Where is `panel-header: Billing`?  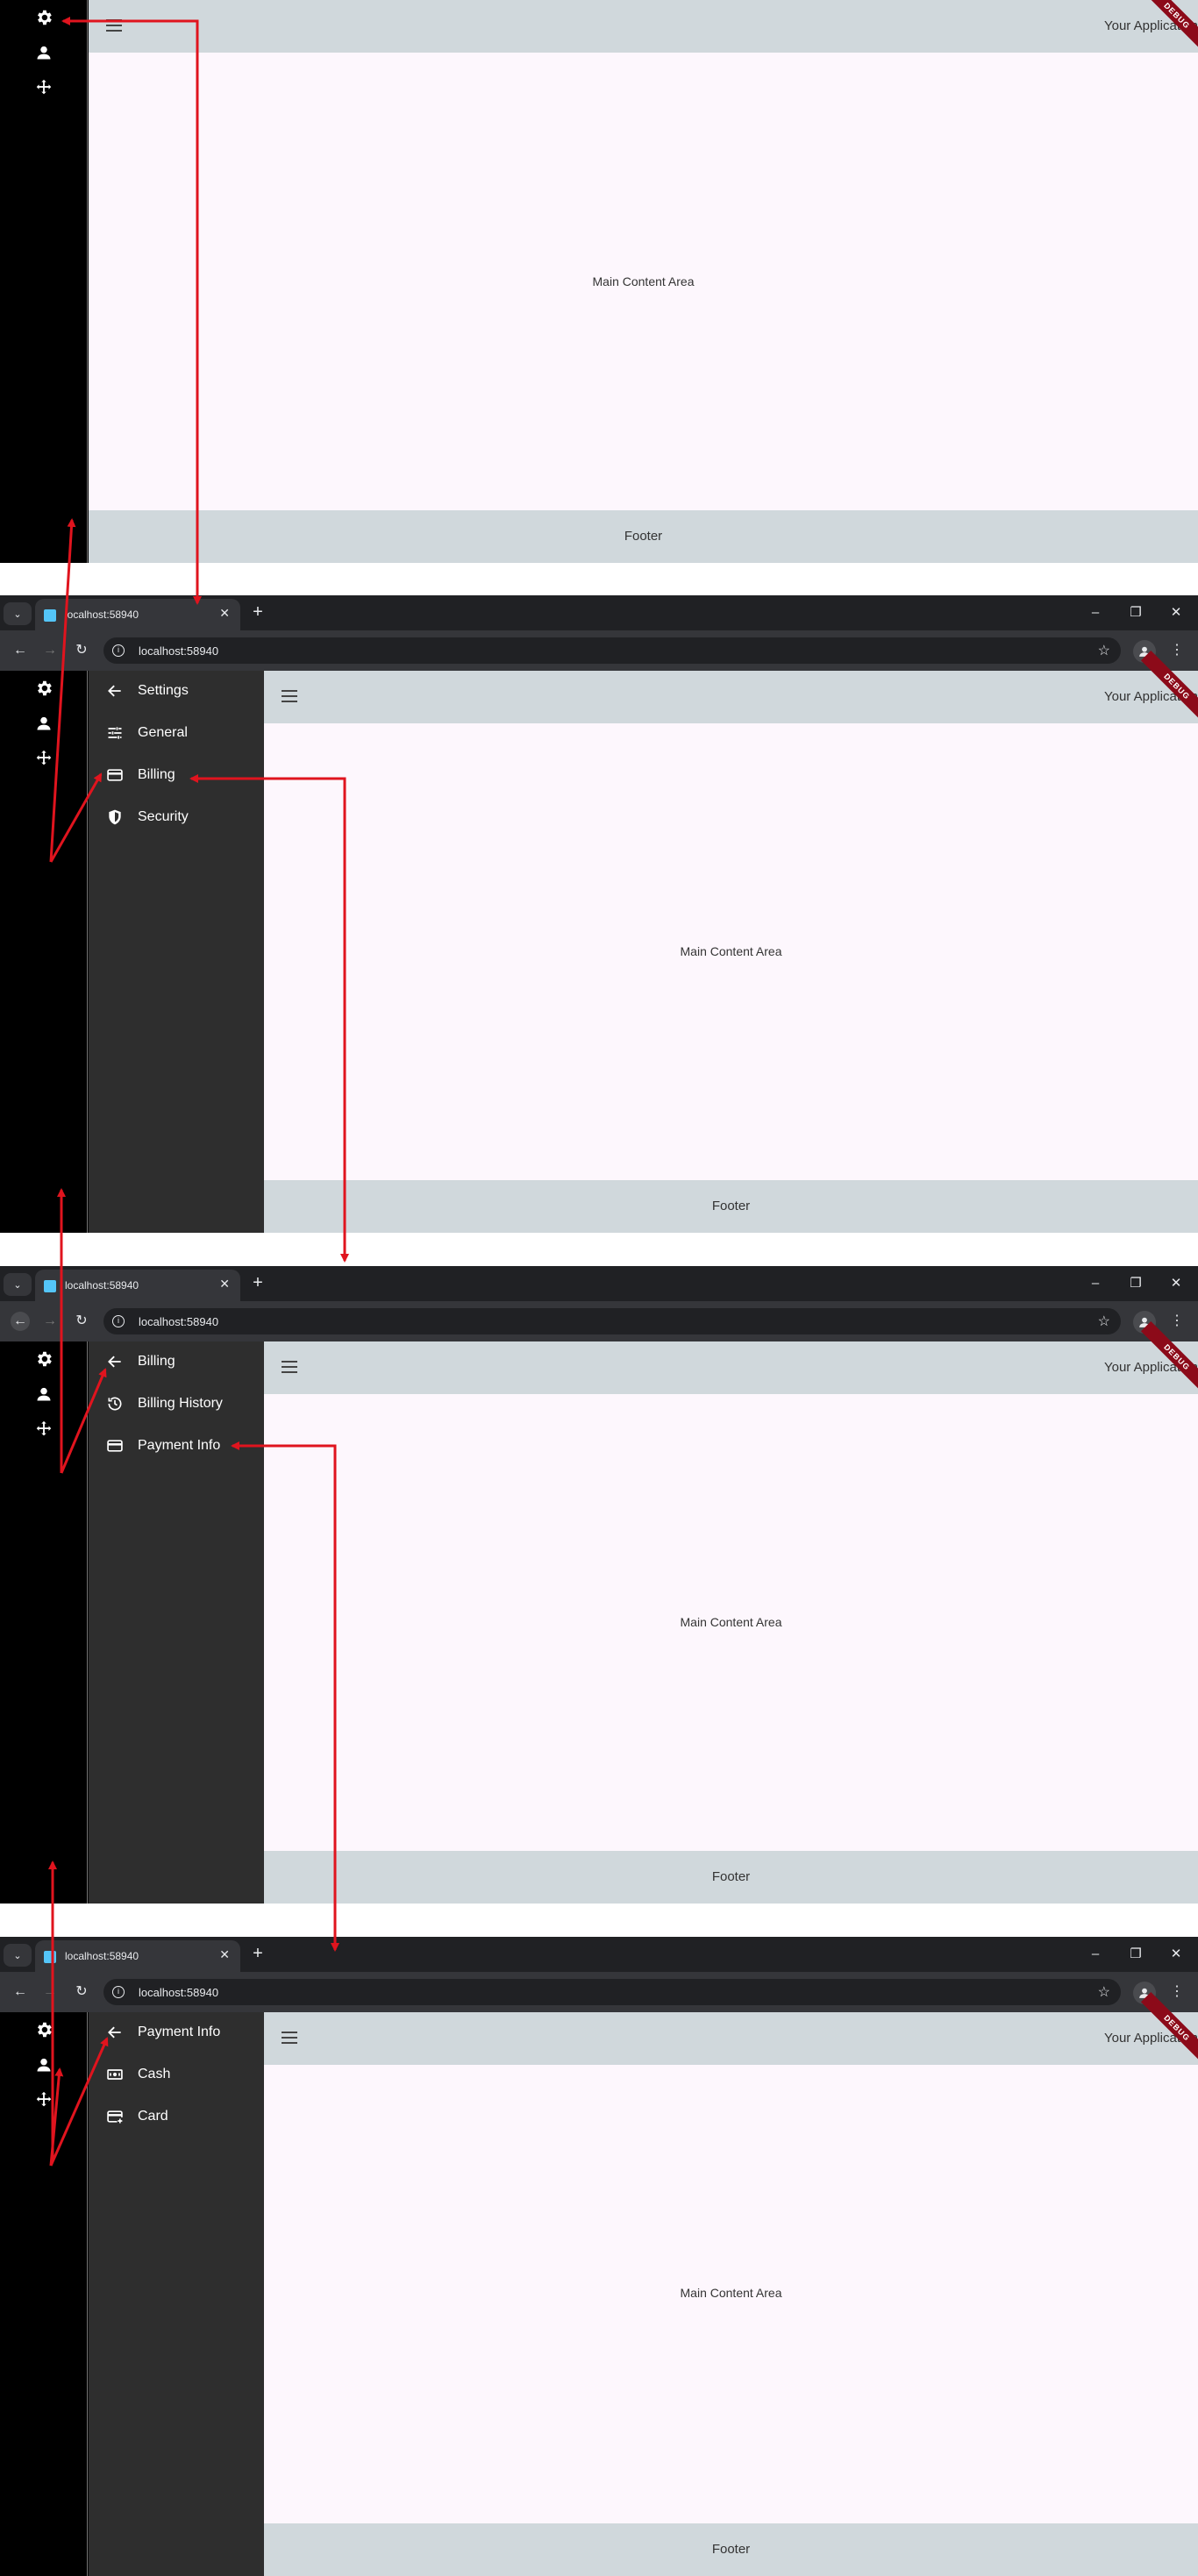
panel-header: Billing is located at coordinates (156, 1361).